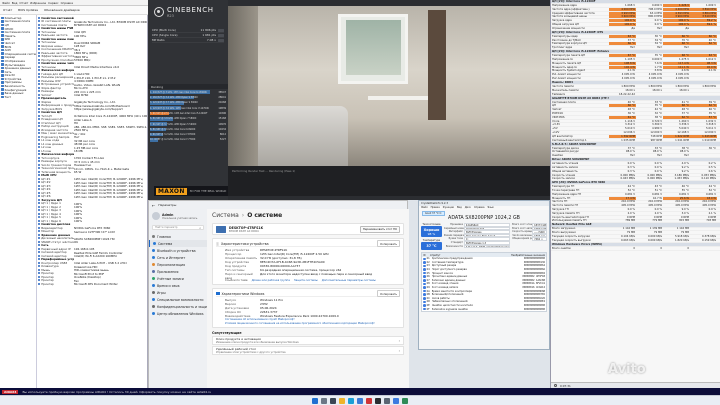  What do you see at coordinates (351, 400) in the screenshot?
I see `edge-icon` at bounding box center [351, 400].